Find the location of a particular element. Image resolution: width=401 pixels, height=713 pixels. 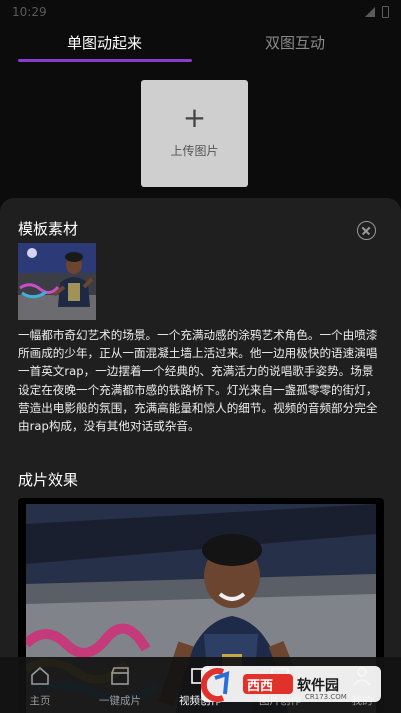

nav-item-home: 主页 is located at coordinates (40, 685).